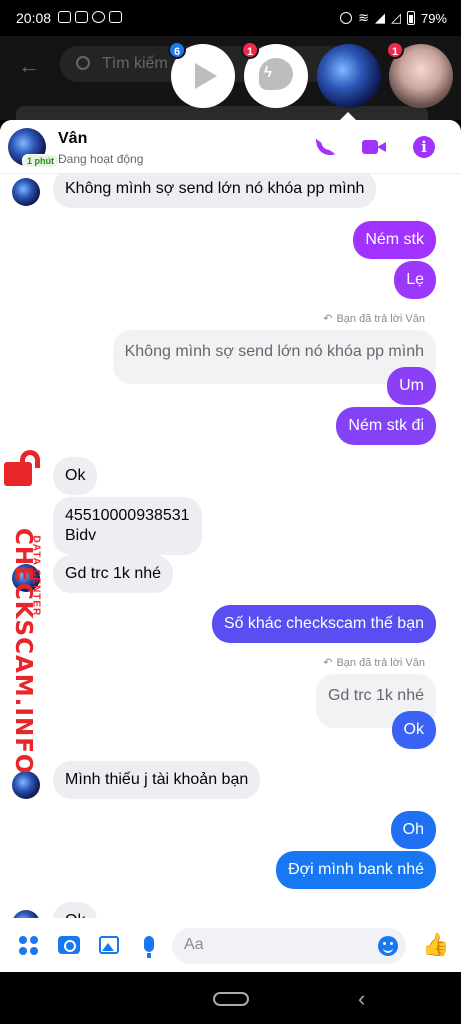 The image size is (461, 1024). I want to click on back-arrow-icon: ←, so click(29, 66).